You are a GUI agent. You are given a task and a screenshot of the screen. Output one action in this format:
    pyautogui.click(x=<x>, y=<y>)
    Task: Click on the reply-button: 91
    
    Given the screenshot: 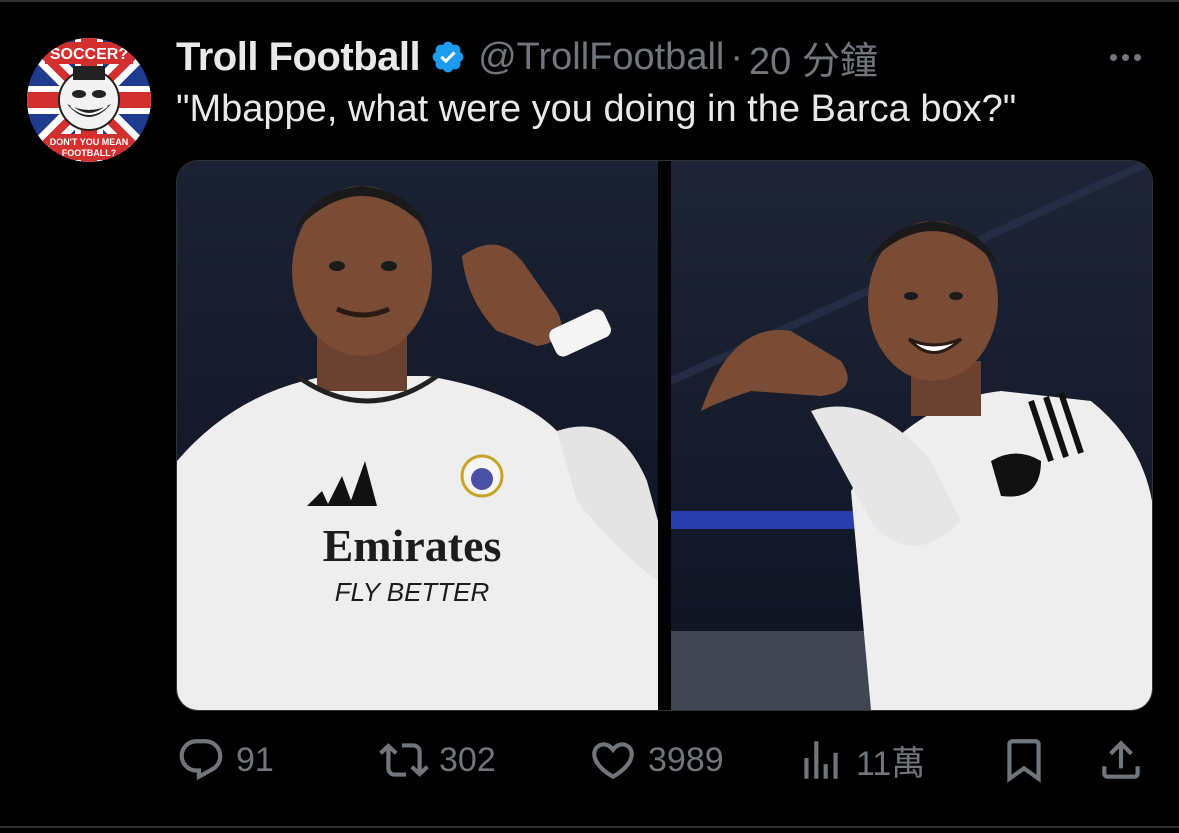 What is the action you would take?
    pyautogui.click(x=225, y=760)
    